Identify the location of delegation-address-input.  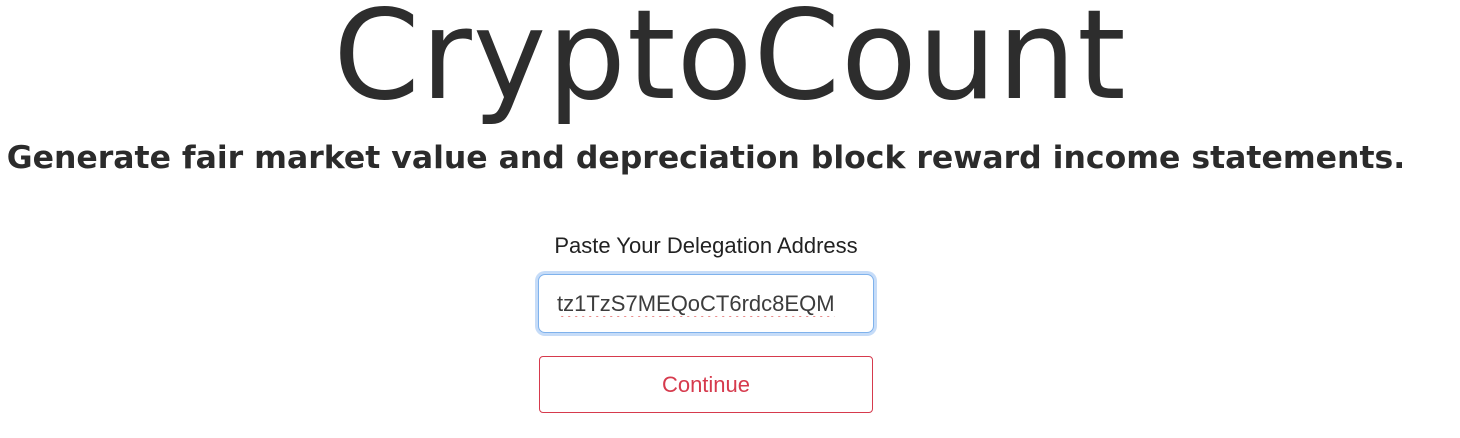
(706, 303).